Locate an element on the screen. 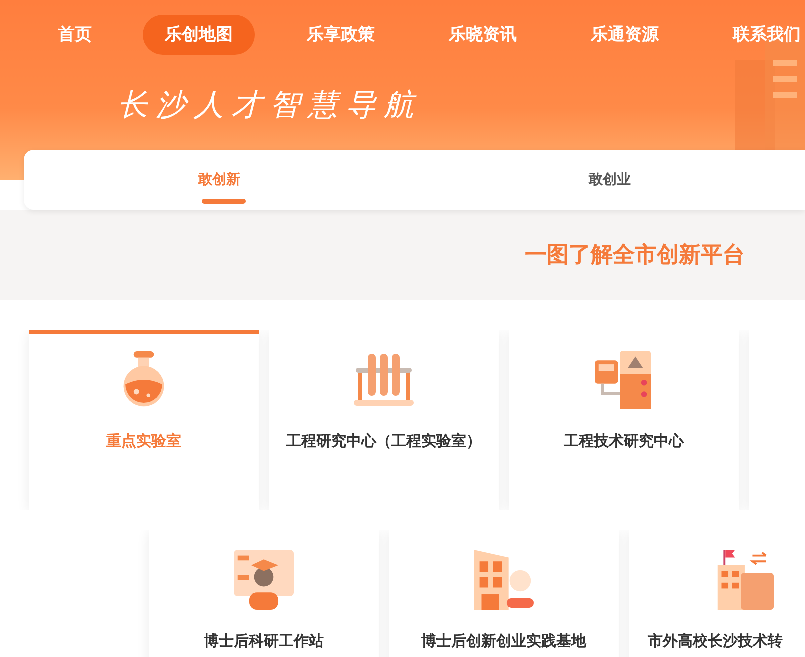 The height and width of the screenshot is (657, 805). card-label: 工程技术研究中心 is located at coordinates (624, 441).